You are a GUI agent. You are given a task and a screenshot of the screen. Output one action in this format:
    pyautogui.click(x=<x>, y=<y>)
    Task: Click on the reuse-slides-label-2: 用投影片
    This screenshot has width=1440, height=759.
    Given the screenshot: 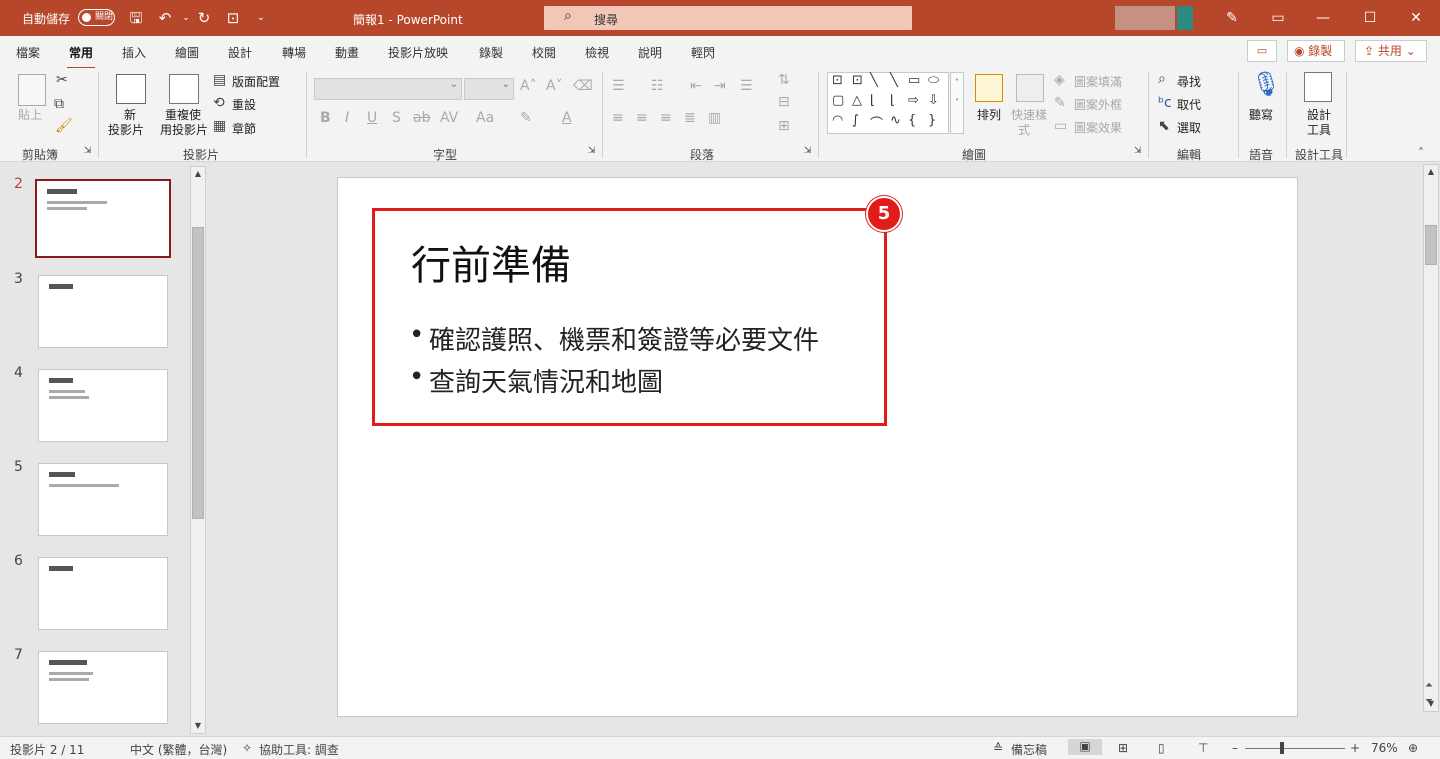 What is the action you would take?
    pyautogui.click(x=184, y=129)
    